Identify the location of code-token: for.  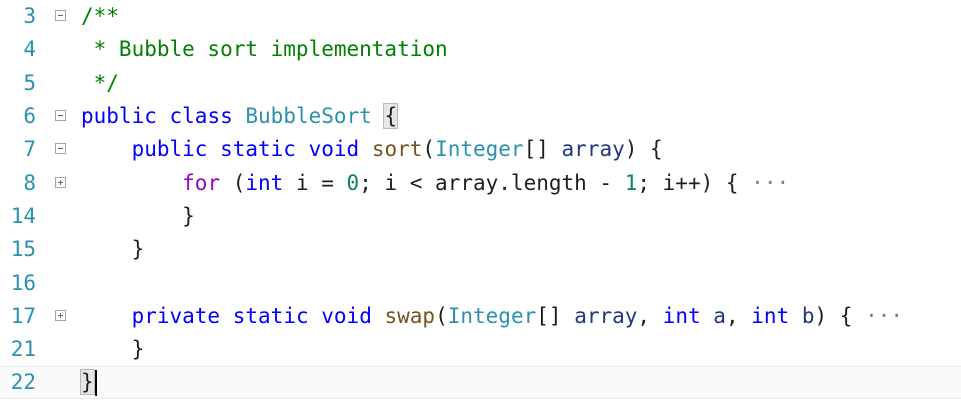
(201, 183).